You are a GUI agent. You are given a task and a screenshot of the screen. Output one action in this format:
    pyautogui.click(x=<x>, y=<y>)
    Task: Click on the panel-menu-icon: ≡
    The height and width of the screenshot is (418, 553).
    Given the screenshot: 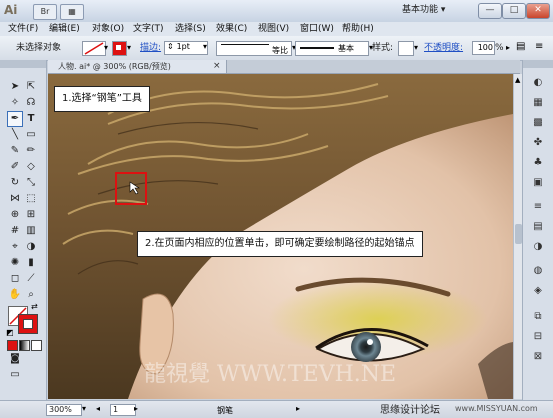 What is the action you would take?
    pyautogui.click(x=539, y=46)
    